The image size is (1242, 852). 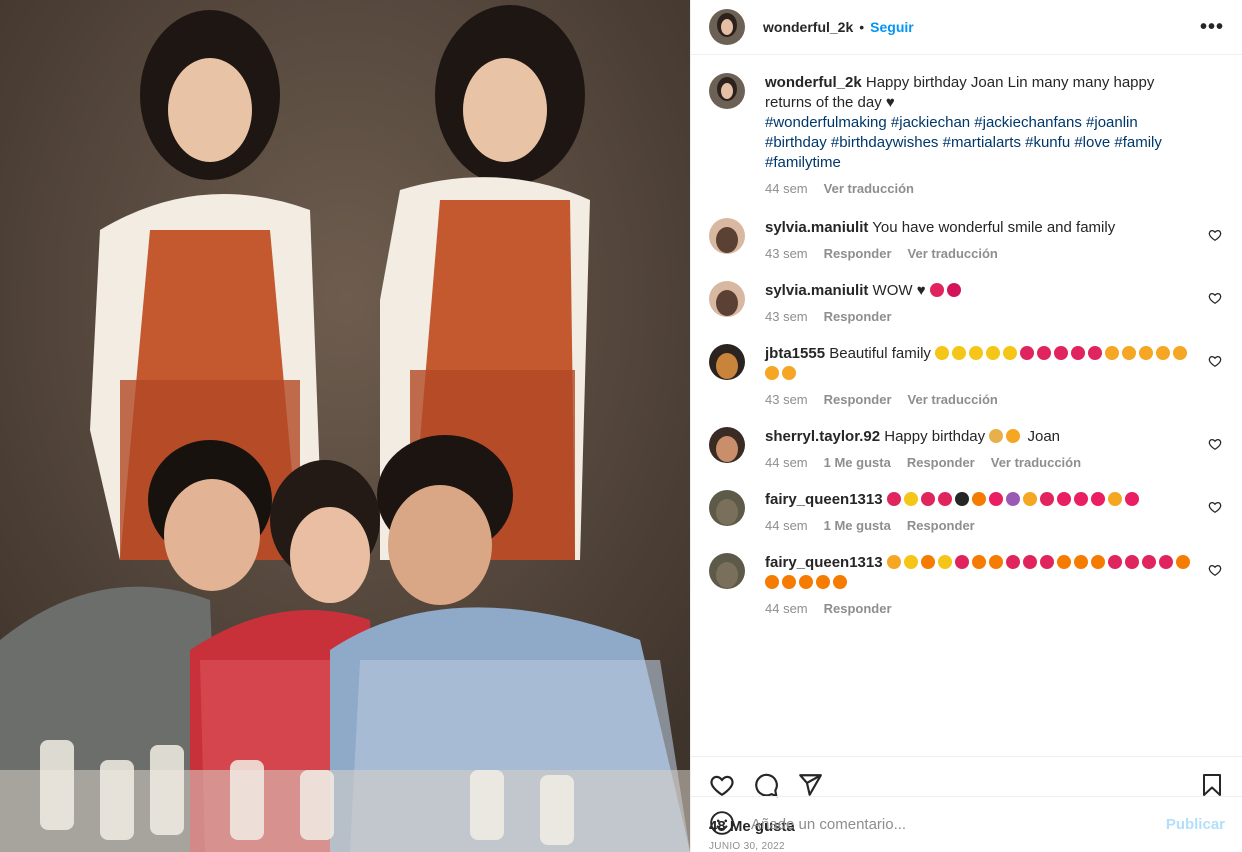 What do you see at coordinates (1044, 436) in the screenshot?
I see `comment-message-tail: Joan` at bounding box center [1044, 436].